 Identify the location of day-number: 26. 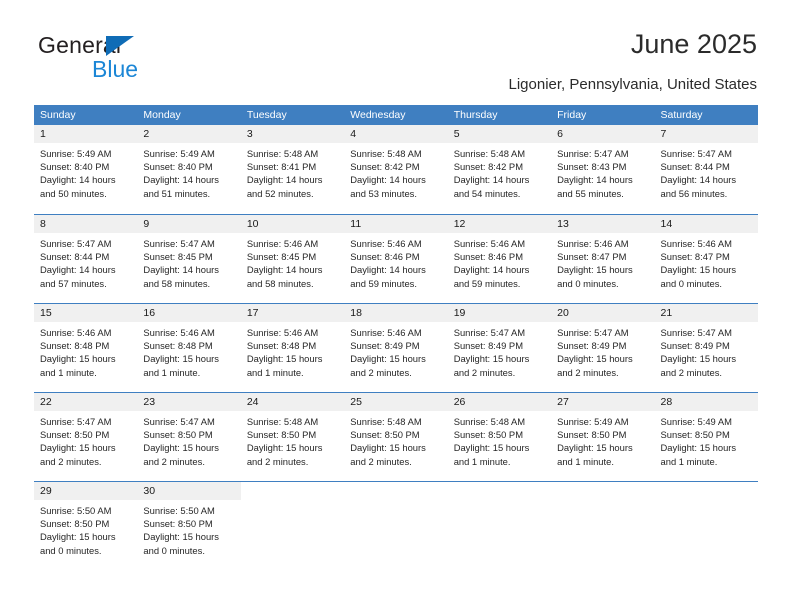
(459, 402).